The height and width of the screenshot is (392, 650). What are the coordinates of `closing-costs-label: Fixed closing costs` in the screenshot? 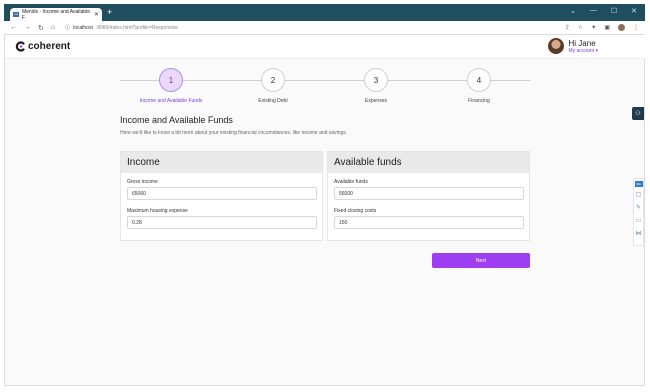 It's located at (355, 211).